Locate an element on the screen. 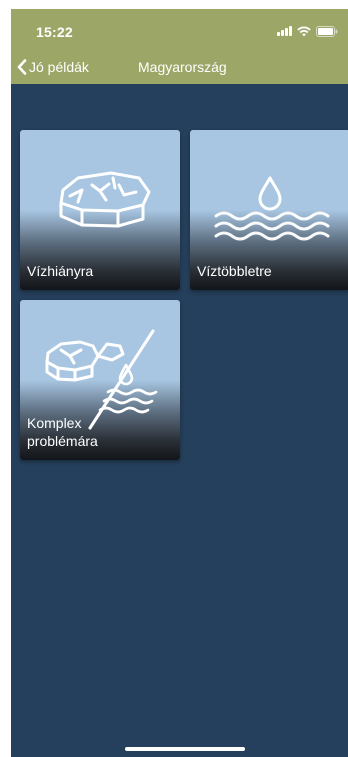 The height and width of the screenshot is (757, 348). tile-vizhianyra: Vízhiányra is located at coordinates (100, 210).